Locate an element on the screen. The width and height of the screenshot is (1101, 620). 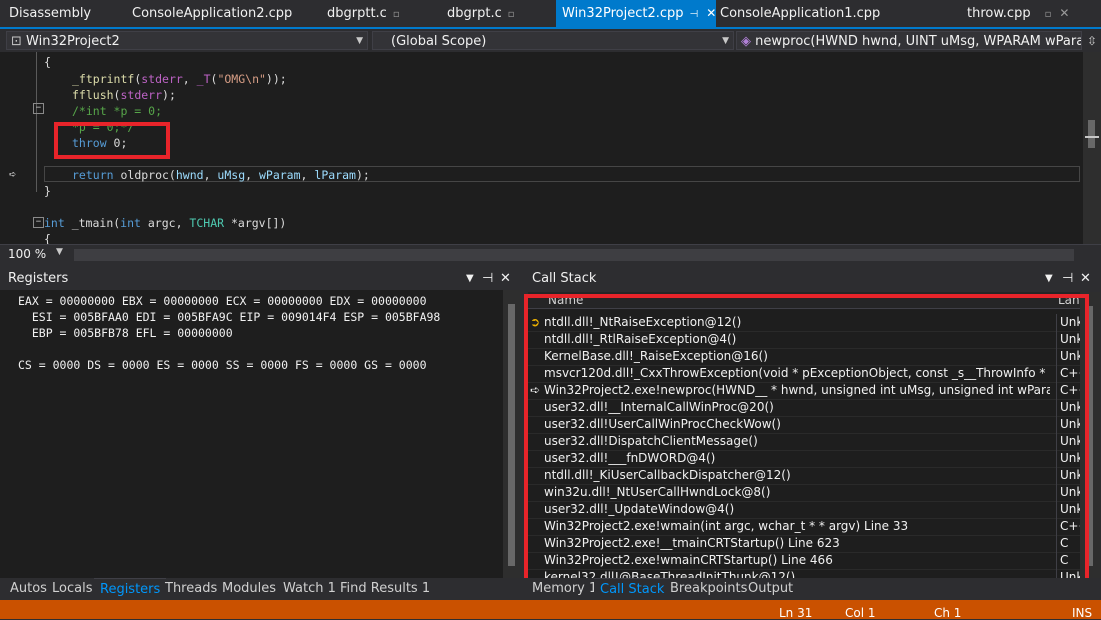
tab-label: Disassembly is located at coordinates (50, 13).